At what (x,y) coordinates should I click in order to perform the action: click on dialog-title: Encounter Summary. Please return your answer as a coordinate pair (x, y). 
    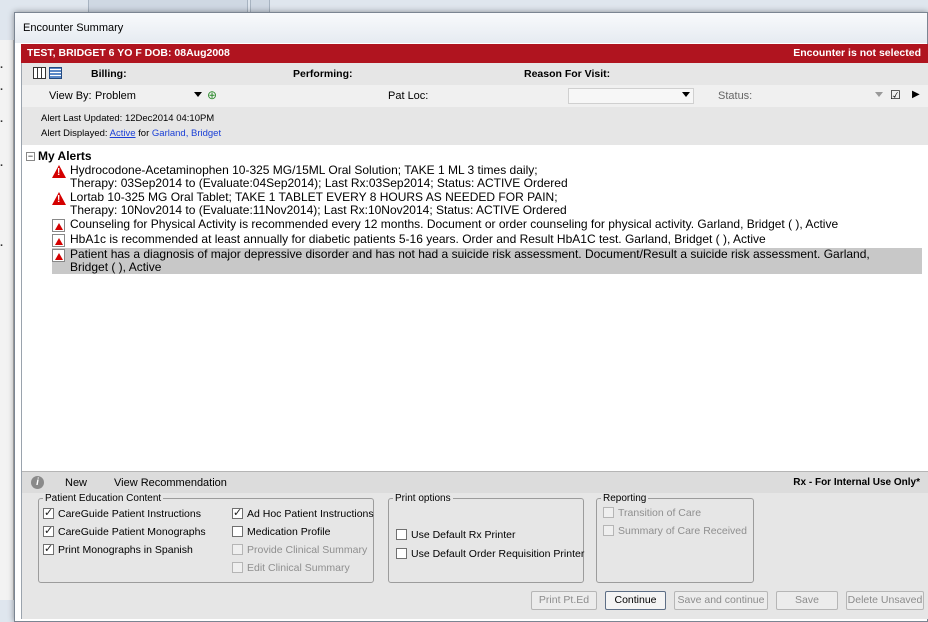
    Looking at the image, I should click on (471, 28).